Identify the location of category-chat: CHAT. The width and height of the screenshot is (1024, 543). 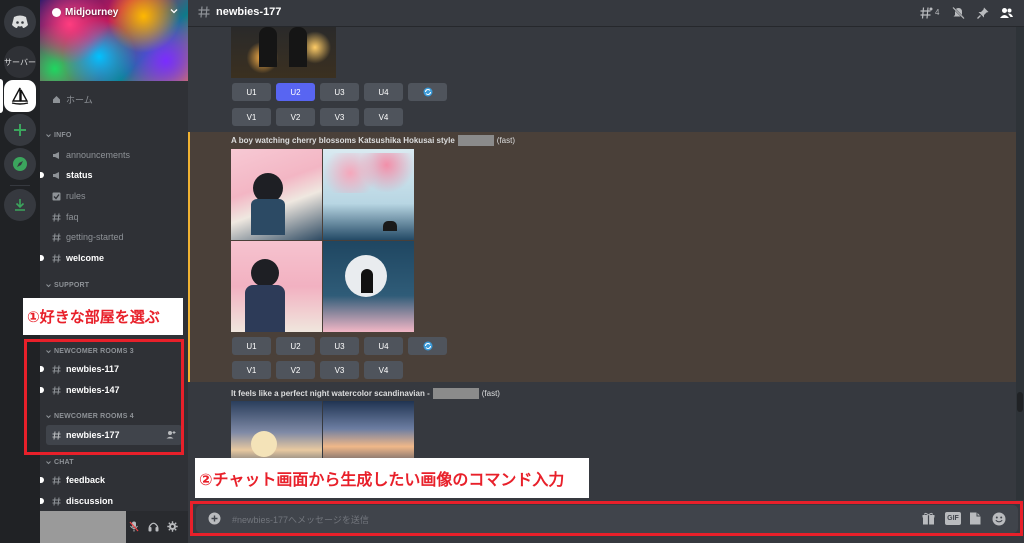
(60, 462).